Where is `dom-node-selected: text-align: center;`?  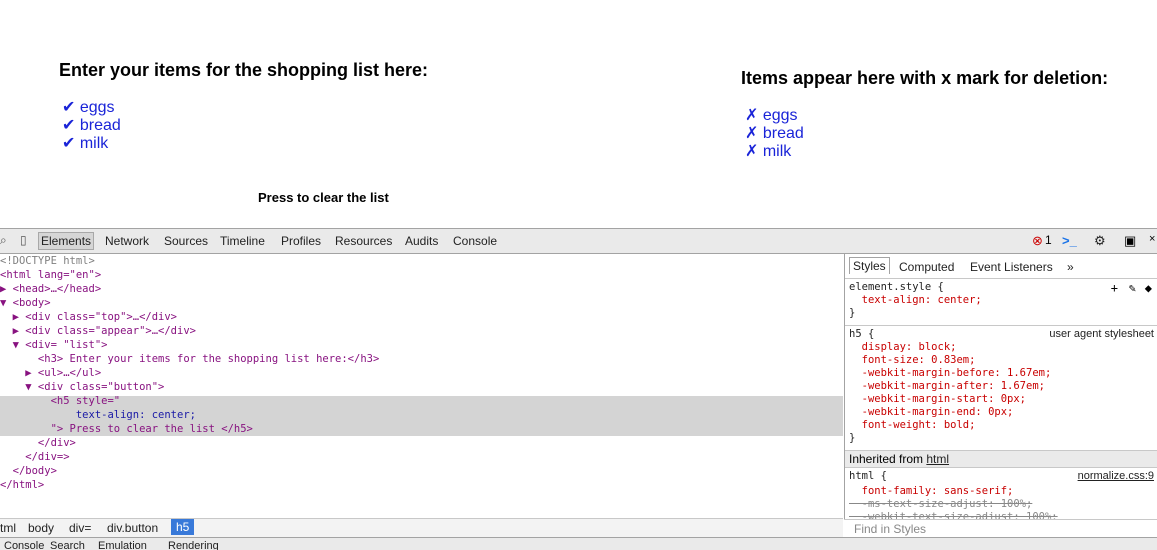 dom-node-selected: text-align: center; is located at coordinates (98, 415).